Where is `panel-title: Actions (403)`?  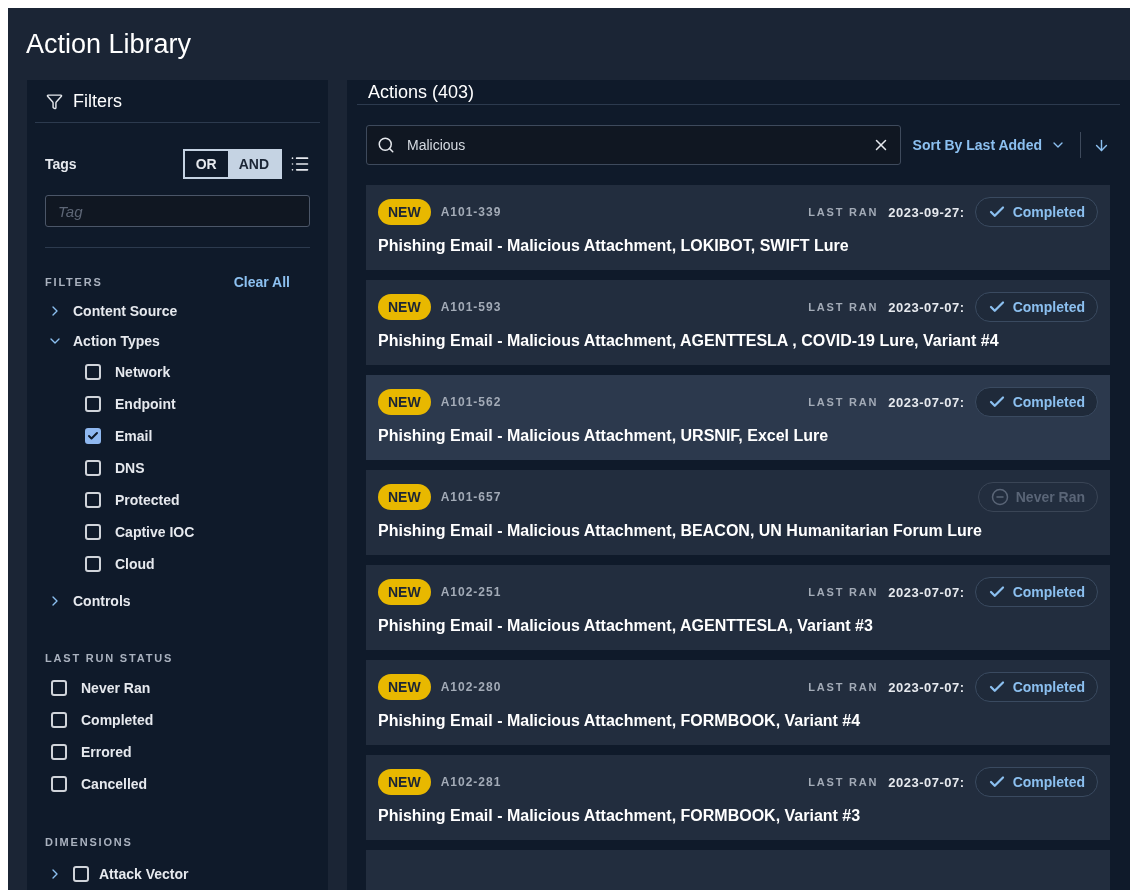 panel-title: Actions (403) is located at coordinates (421, 92).